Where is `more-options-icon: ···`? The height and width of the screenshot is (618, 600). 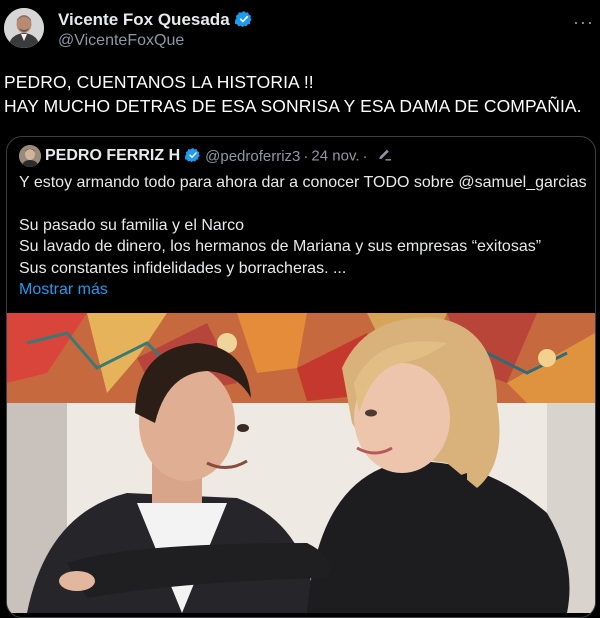 more-options-icon: ··· is located at coordinates (583, 22).